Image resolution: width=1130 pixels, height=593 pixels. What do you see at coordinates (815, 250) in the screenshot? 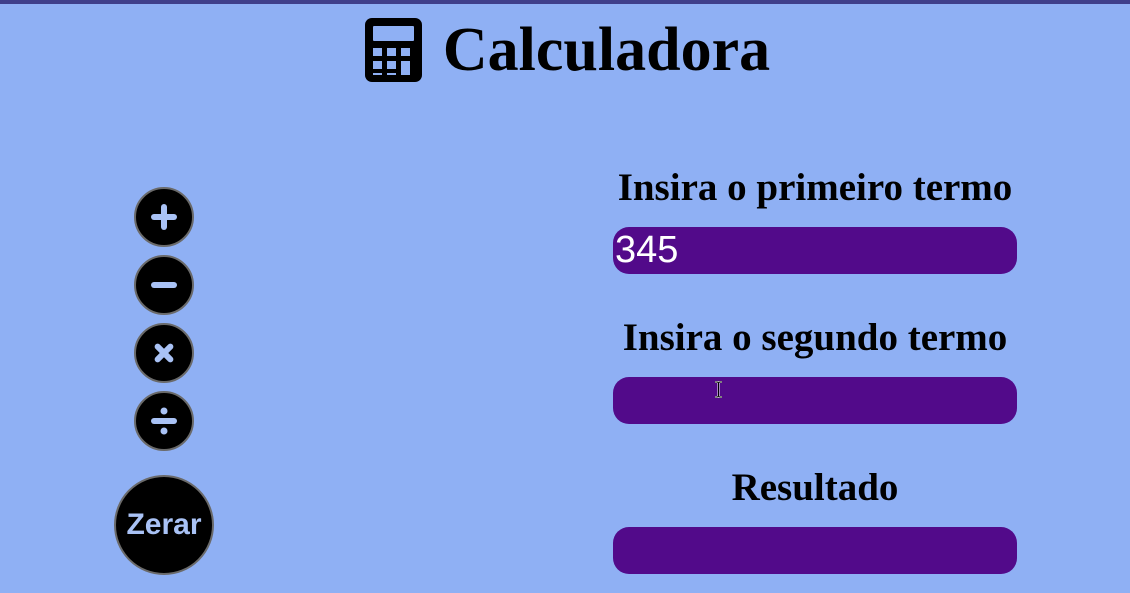
I see `first-term-input` at bounding box center [815, 250].